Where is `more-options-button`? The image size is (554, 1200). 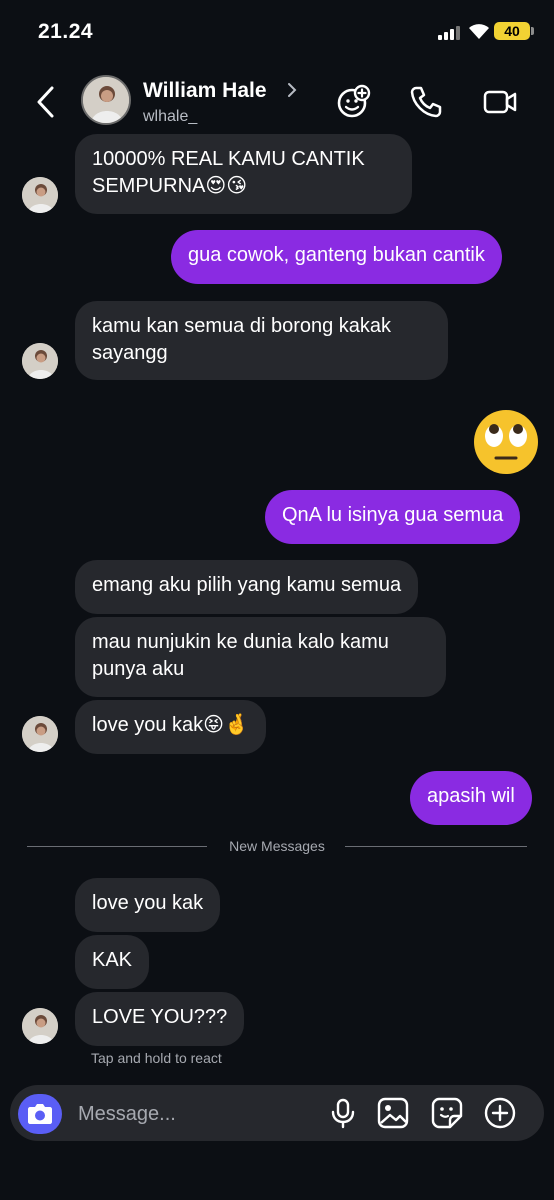 more-options-button is located at coordinates (500, 1113).